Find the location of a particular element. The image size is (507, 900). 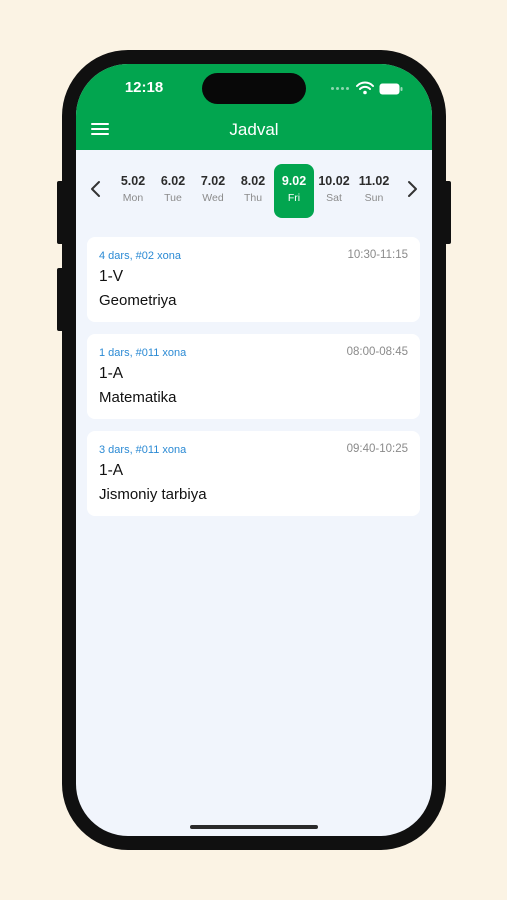

signal-icon is located at coordinates (341, 89).